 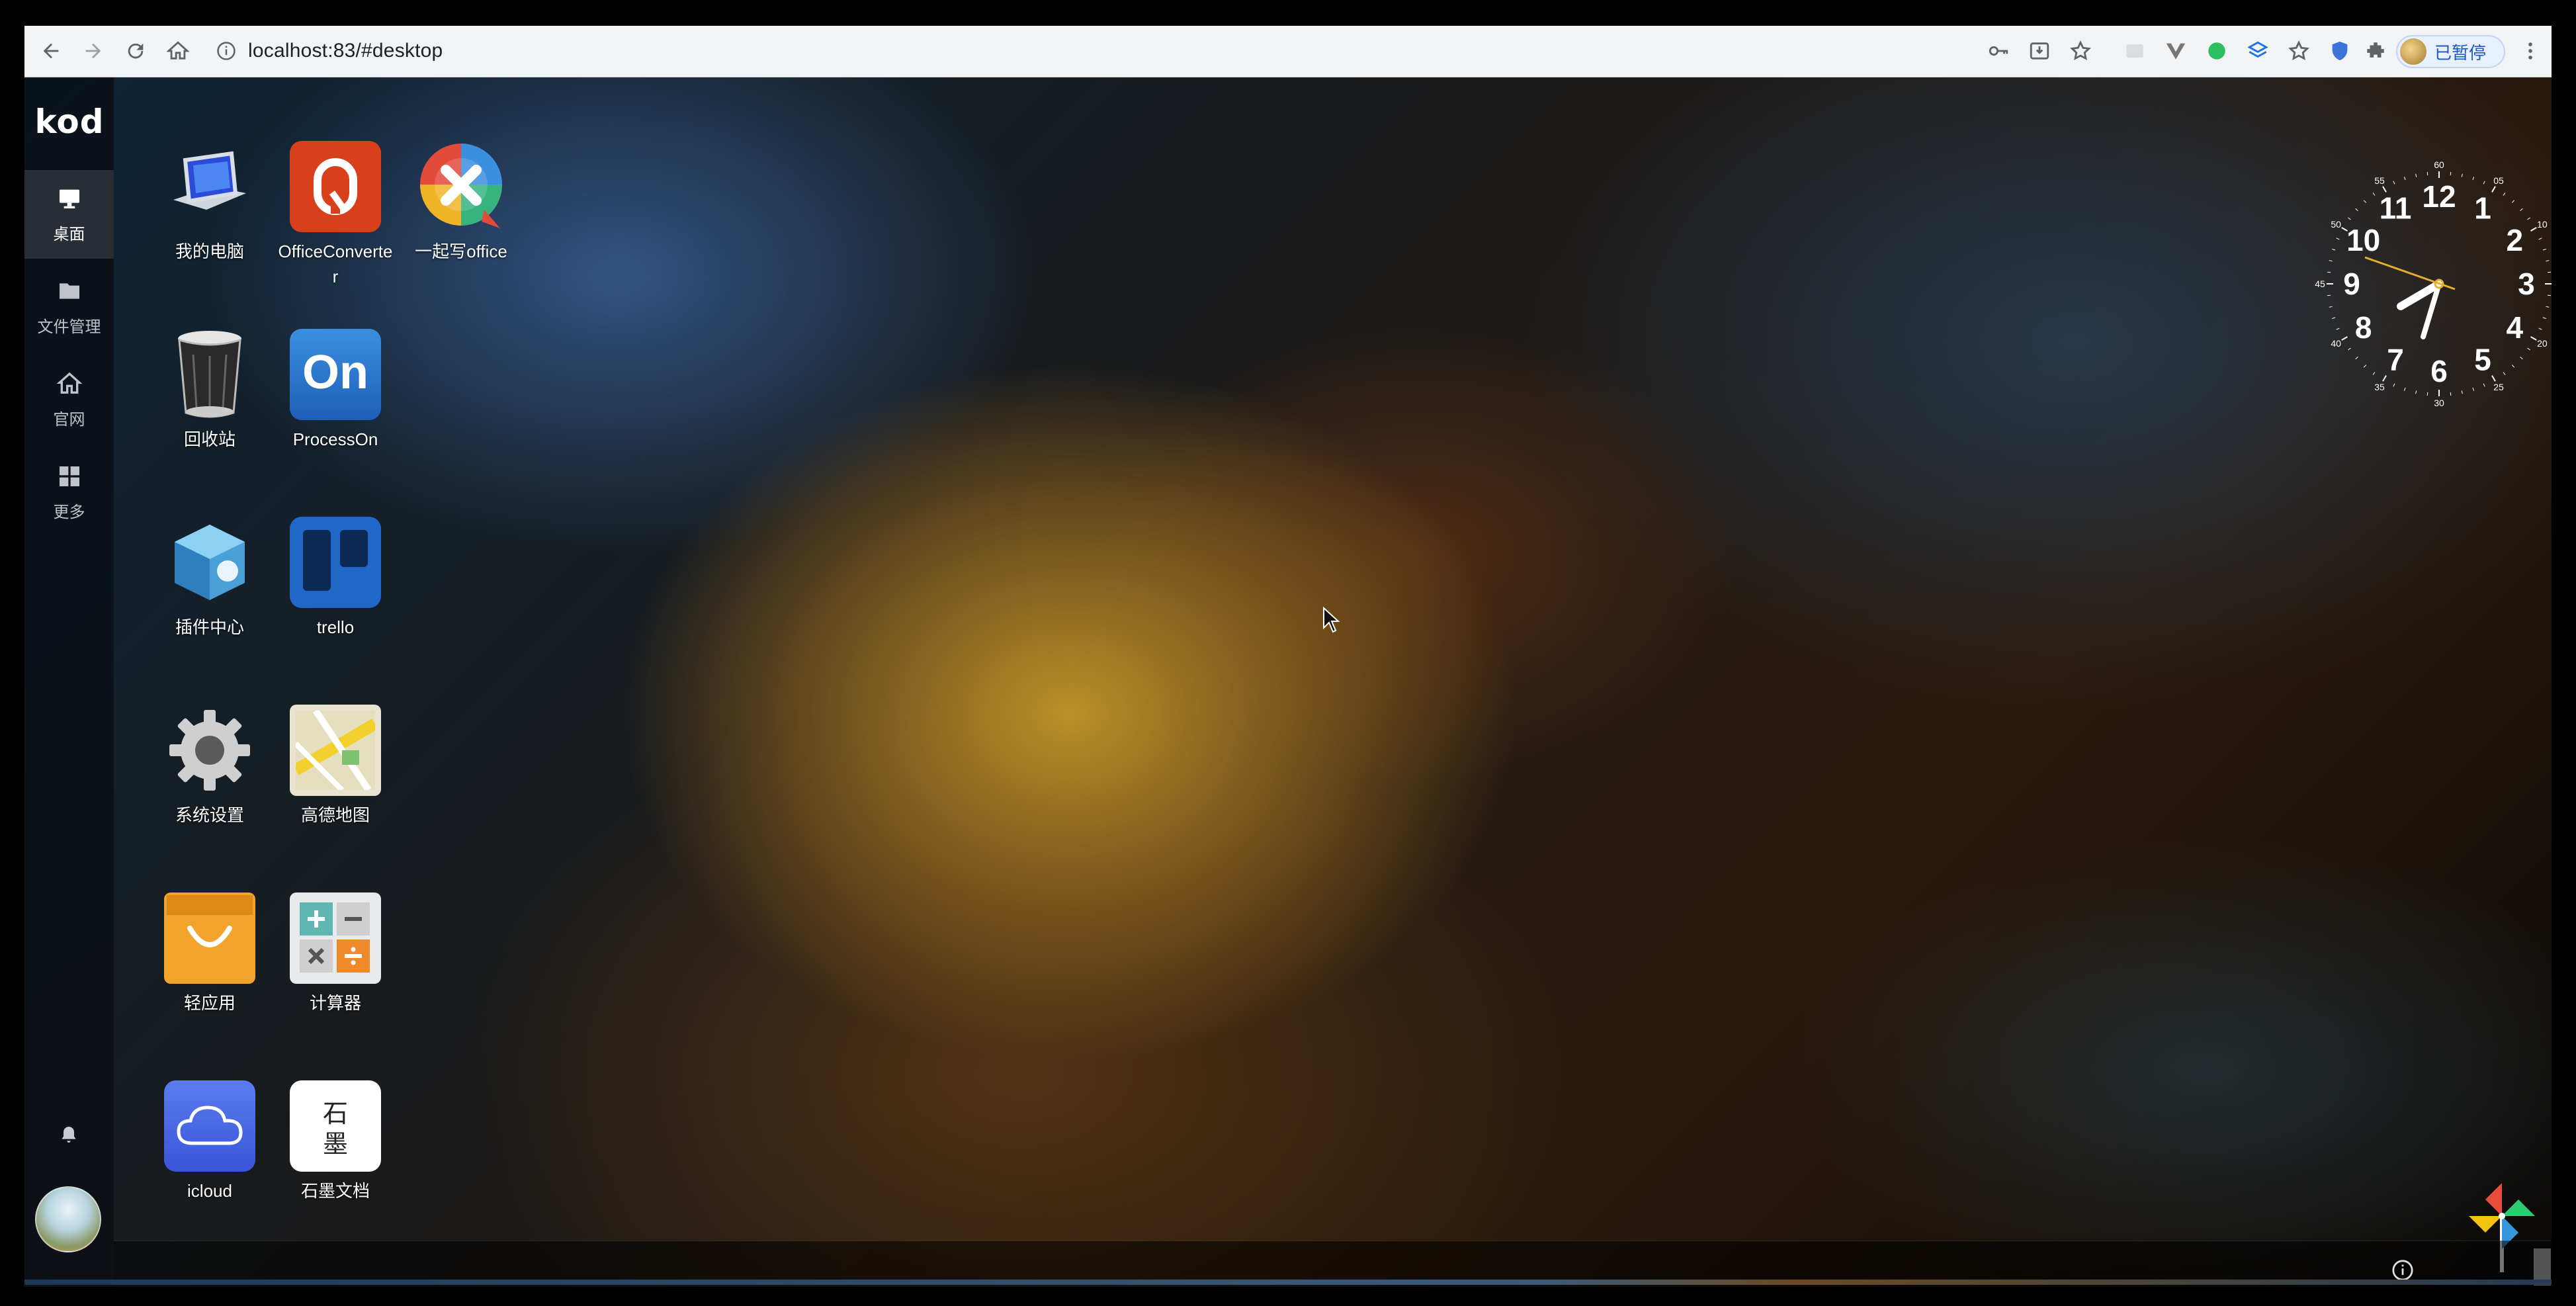 I want to click on star-icon, so click(x=2080, y=51).